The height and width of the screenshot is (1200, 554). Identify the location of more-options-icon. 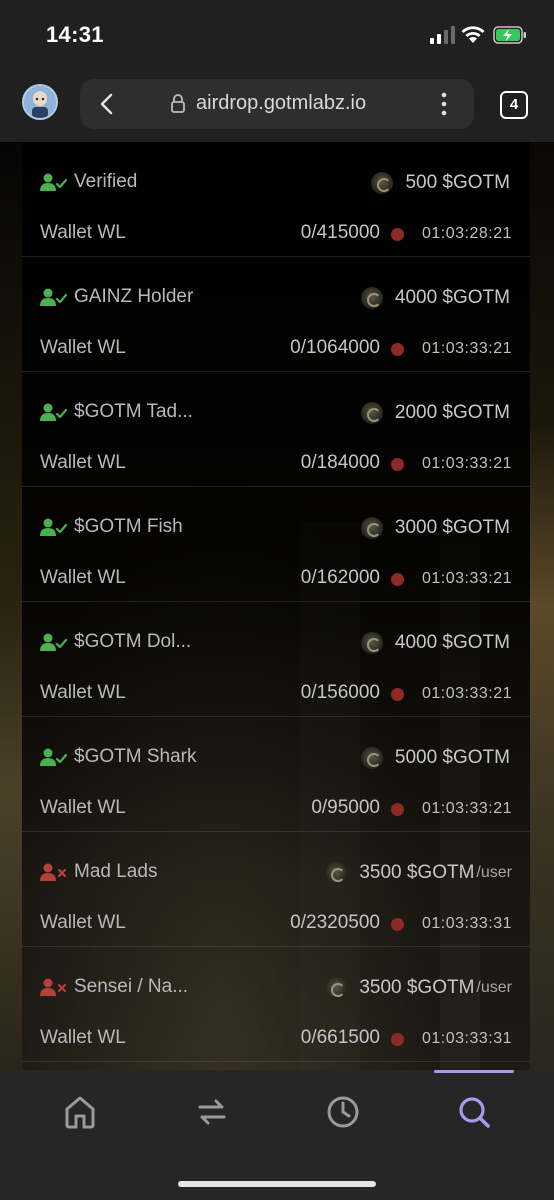
(444, 104).